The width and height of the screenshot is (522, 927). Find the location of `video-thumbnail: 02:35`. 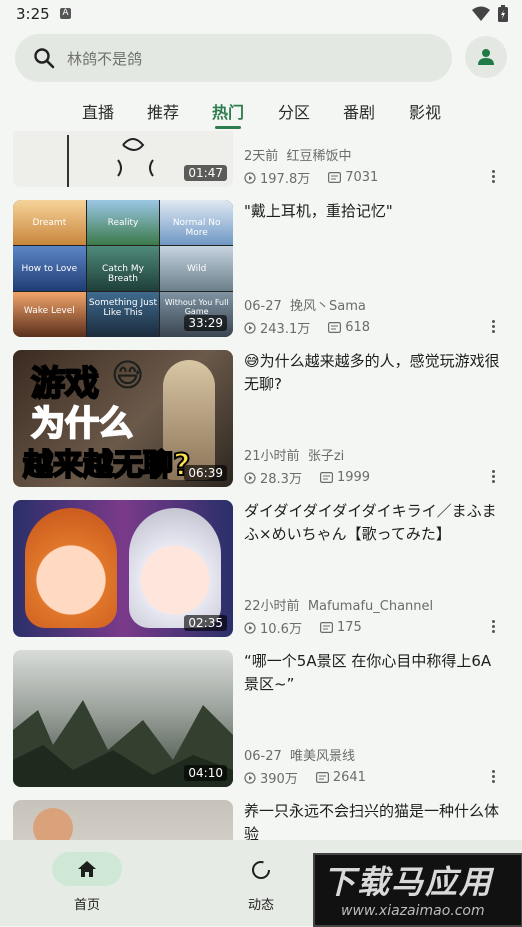

video-thumbnail: 02:35 is located at coordinates (123, 568).